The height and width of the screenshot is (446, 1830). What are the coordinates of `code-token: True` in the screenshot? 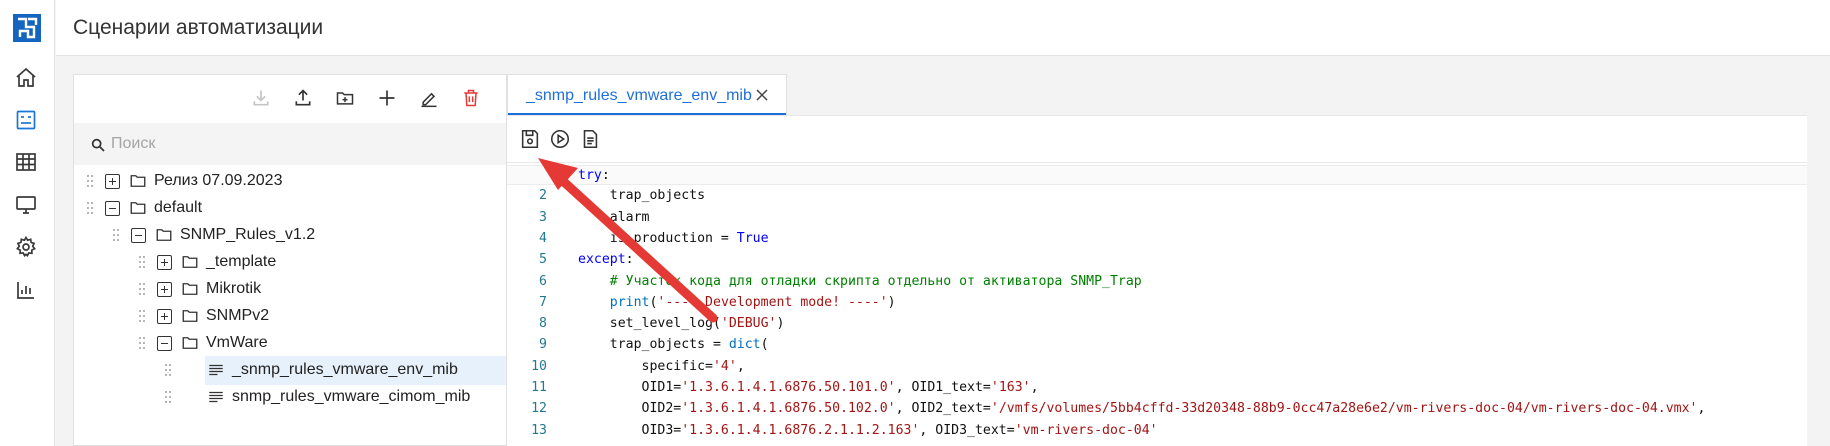 It's located at (752, 238).